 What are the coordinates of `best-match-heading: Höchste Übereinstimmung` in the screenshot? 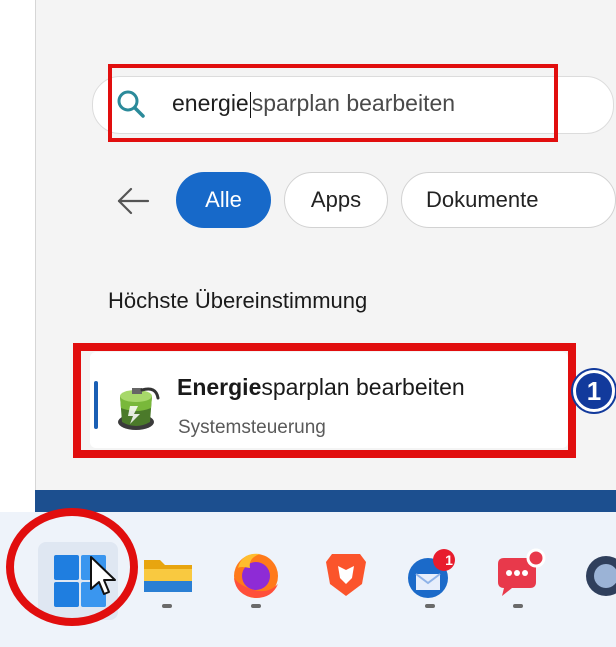 It's located at (238, 300).